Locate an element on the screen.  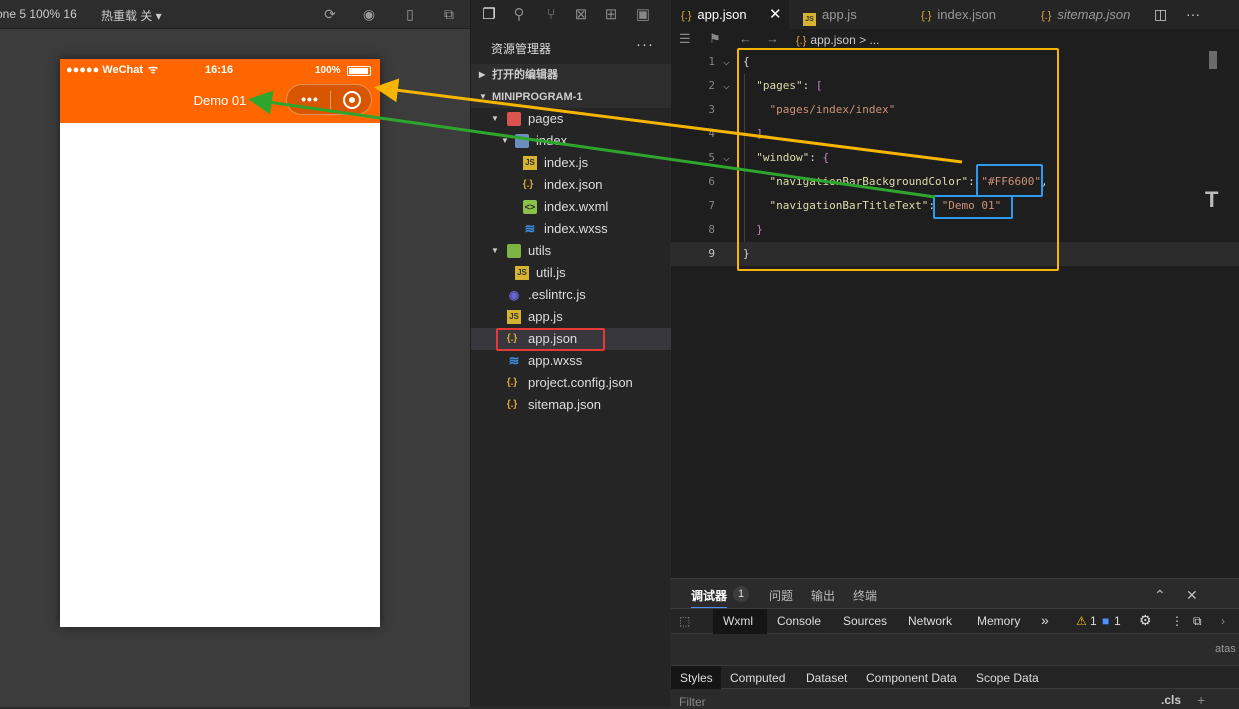
yellow-arrow is located at coordinates (668, 121).